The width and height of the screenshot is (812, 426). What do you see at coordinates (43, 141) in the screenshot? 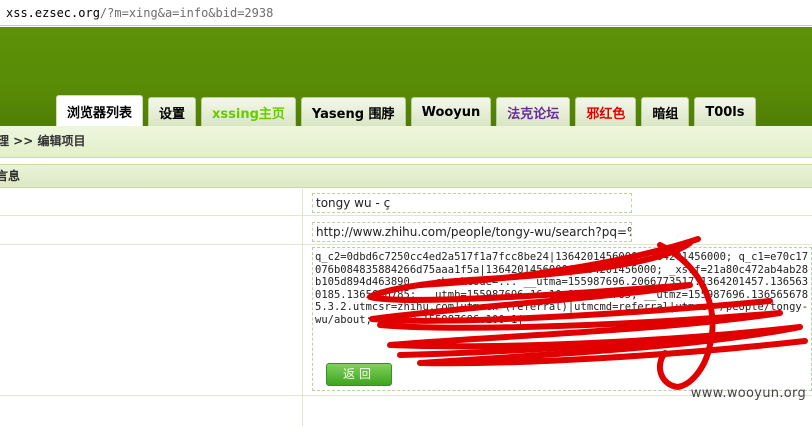
I see `breadcrumb-text: 理 >> 编辑项目` at bounding box center [43, 141].